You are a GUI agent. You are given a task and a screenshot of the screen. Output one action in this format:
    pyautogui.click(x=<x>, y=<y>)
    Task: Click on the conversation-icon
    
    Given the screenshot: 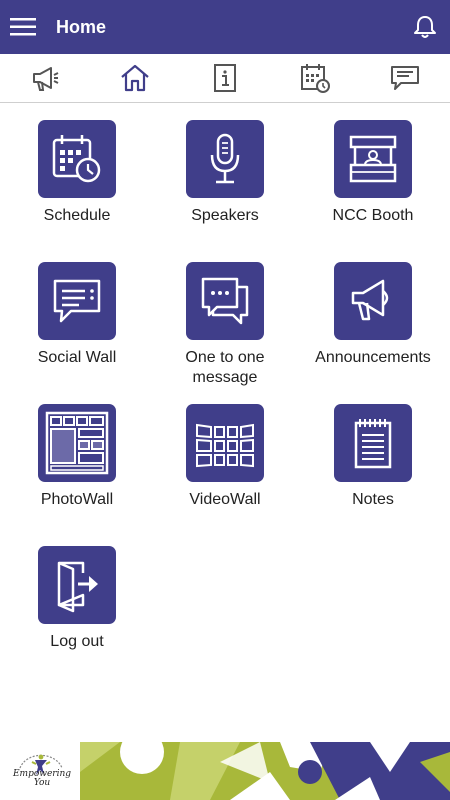 What is the action you would take?
    pyautogui.click(x=225, y=301)
    